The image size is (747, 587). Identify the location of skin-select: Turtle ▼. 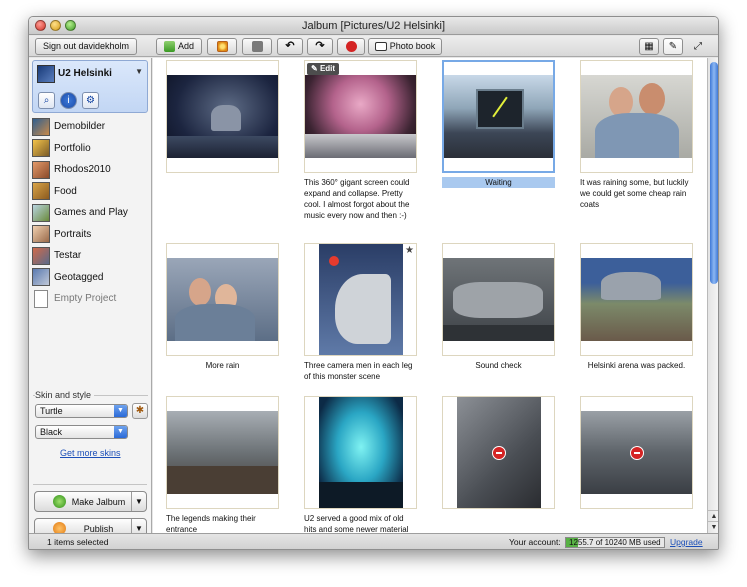
(81, 411).